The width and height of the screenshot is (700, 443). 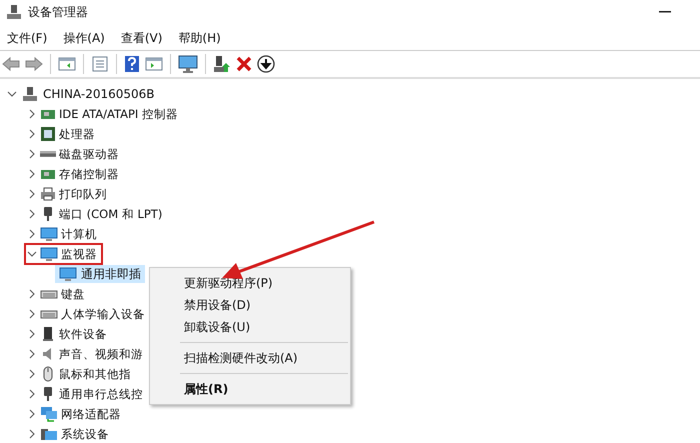 What do you see at coordinates (48, 134) in the screenshot?
I see `chip-icon` at bounding box center [48, 134].